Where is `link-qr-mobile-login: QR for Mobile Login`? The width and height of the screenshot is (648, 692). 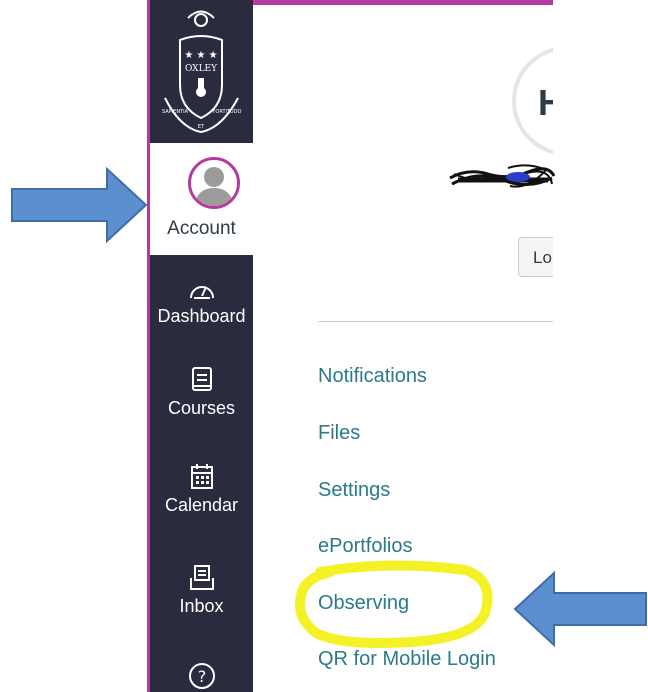 link-qr-mobile-login: QR for Mobile Login is located at coordinates (407, 659).